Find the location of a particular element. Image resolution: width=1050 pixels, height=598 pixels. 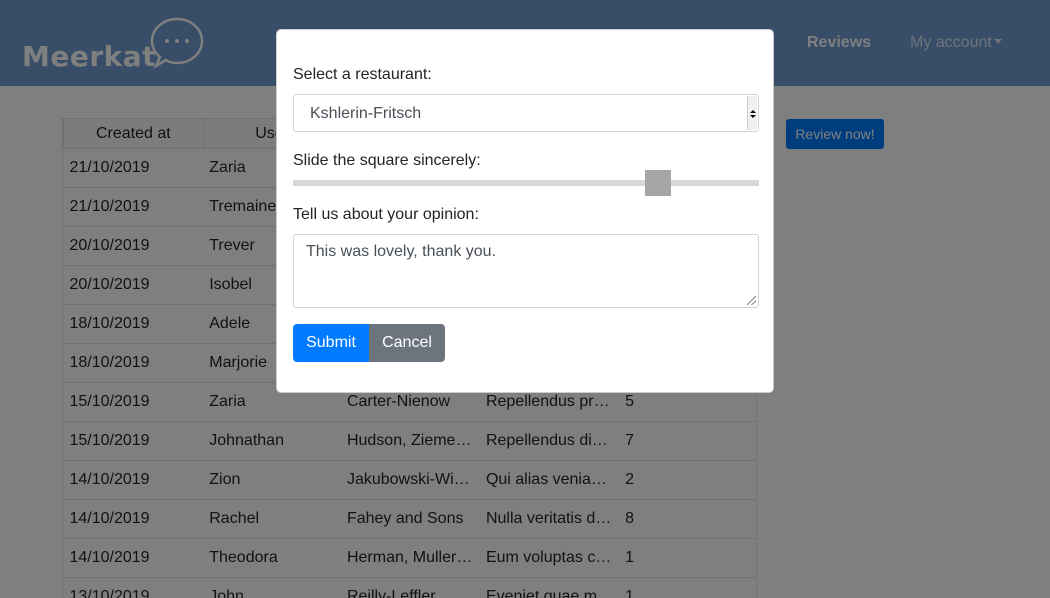

slider-label: Slide the square sincerely: is located at coordinates (387, 160).